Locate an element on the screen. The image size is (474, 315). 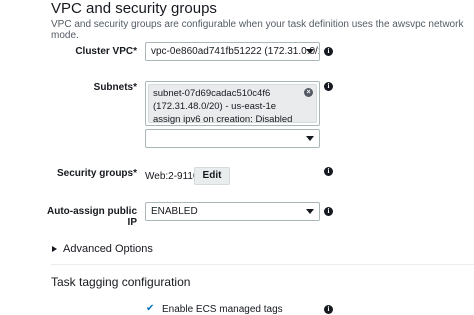
cluster-vpc-label: Cluster VPC* is located at coordinates (106, 51).